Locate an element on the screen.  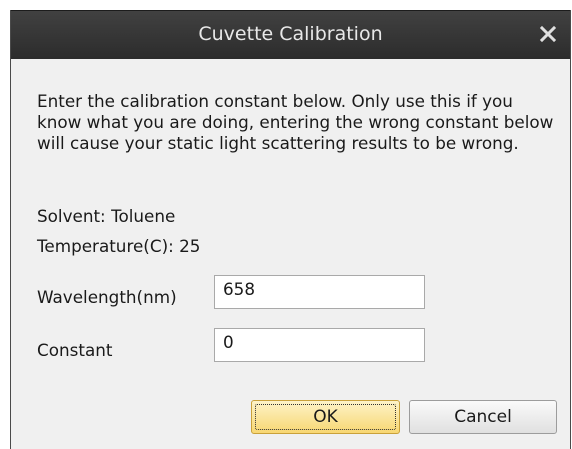
ok-button-label: OK is located at coordinates (325, 417).